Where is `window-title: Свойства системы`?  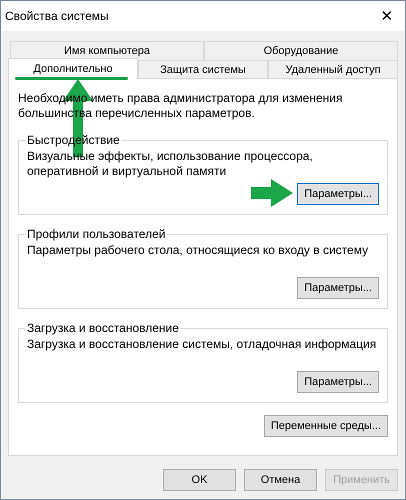 window-title: Свойства системы is located at coordinates (57, 16).